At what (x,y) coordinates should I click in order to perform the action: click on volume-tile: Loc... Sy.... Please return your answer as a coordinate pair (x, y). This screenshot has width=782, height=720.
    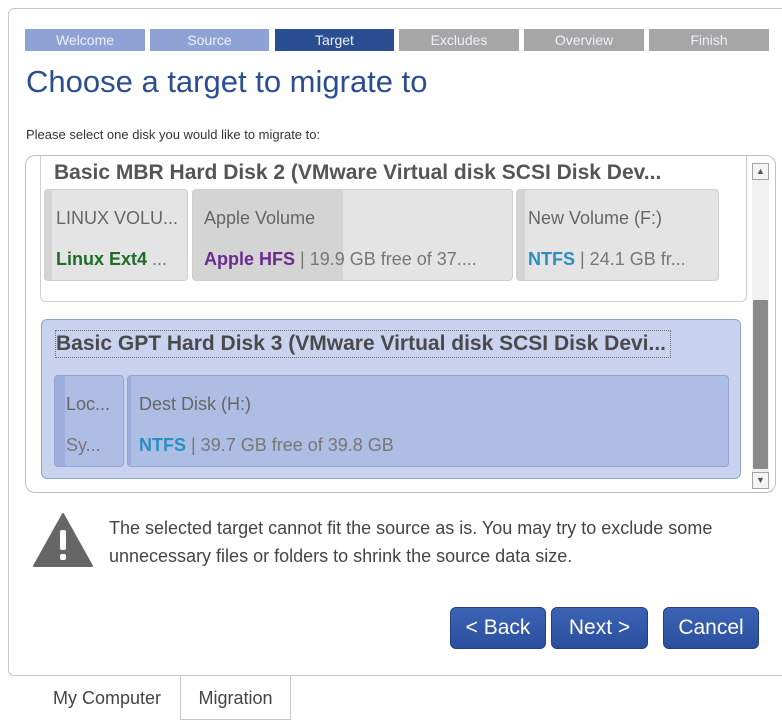
    Looking at the image, I should click on (89, 421).